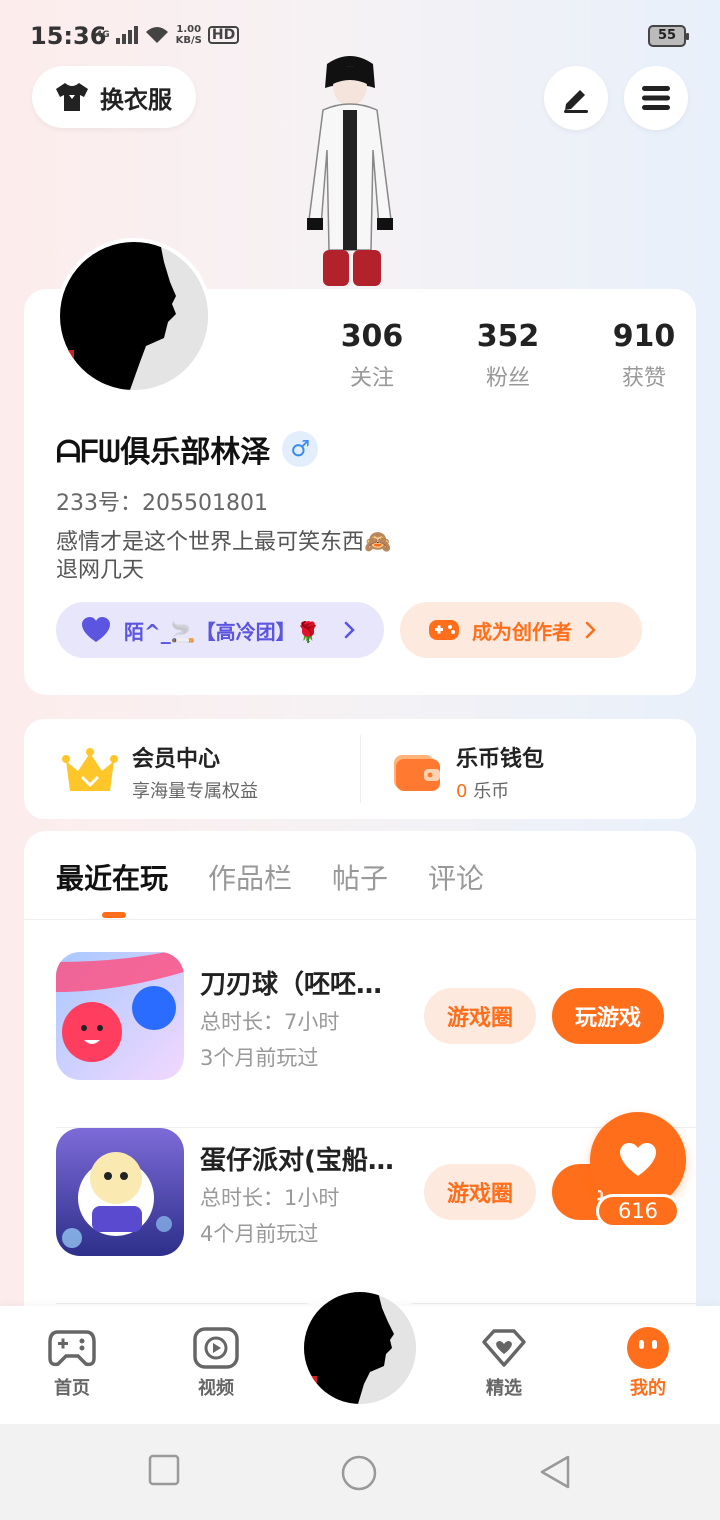  Describe the element at coordinates (372, 355) in the screenshot. I see `stat-following: 306 关注` at that location.